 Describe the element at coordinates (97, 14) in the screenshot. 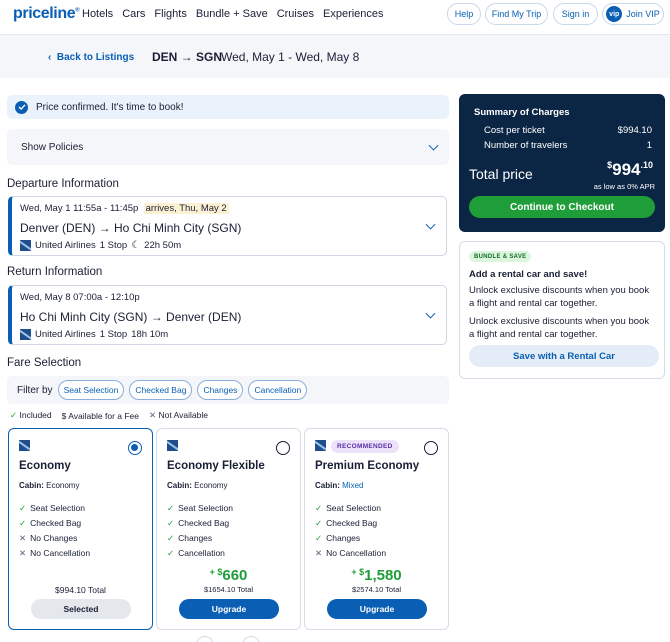

I see `nav-link-hotels: Hotels` at that location.